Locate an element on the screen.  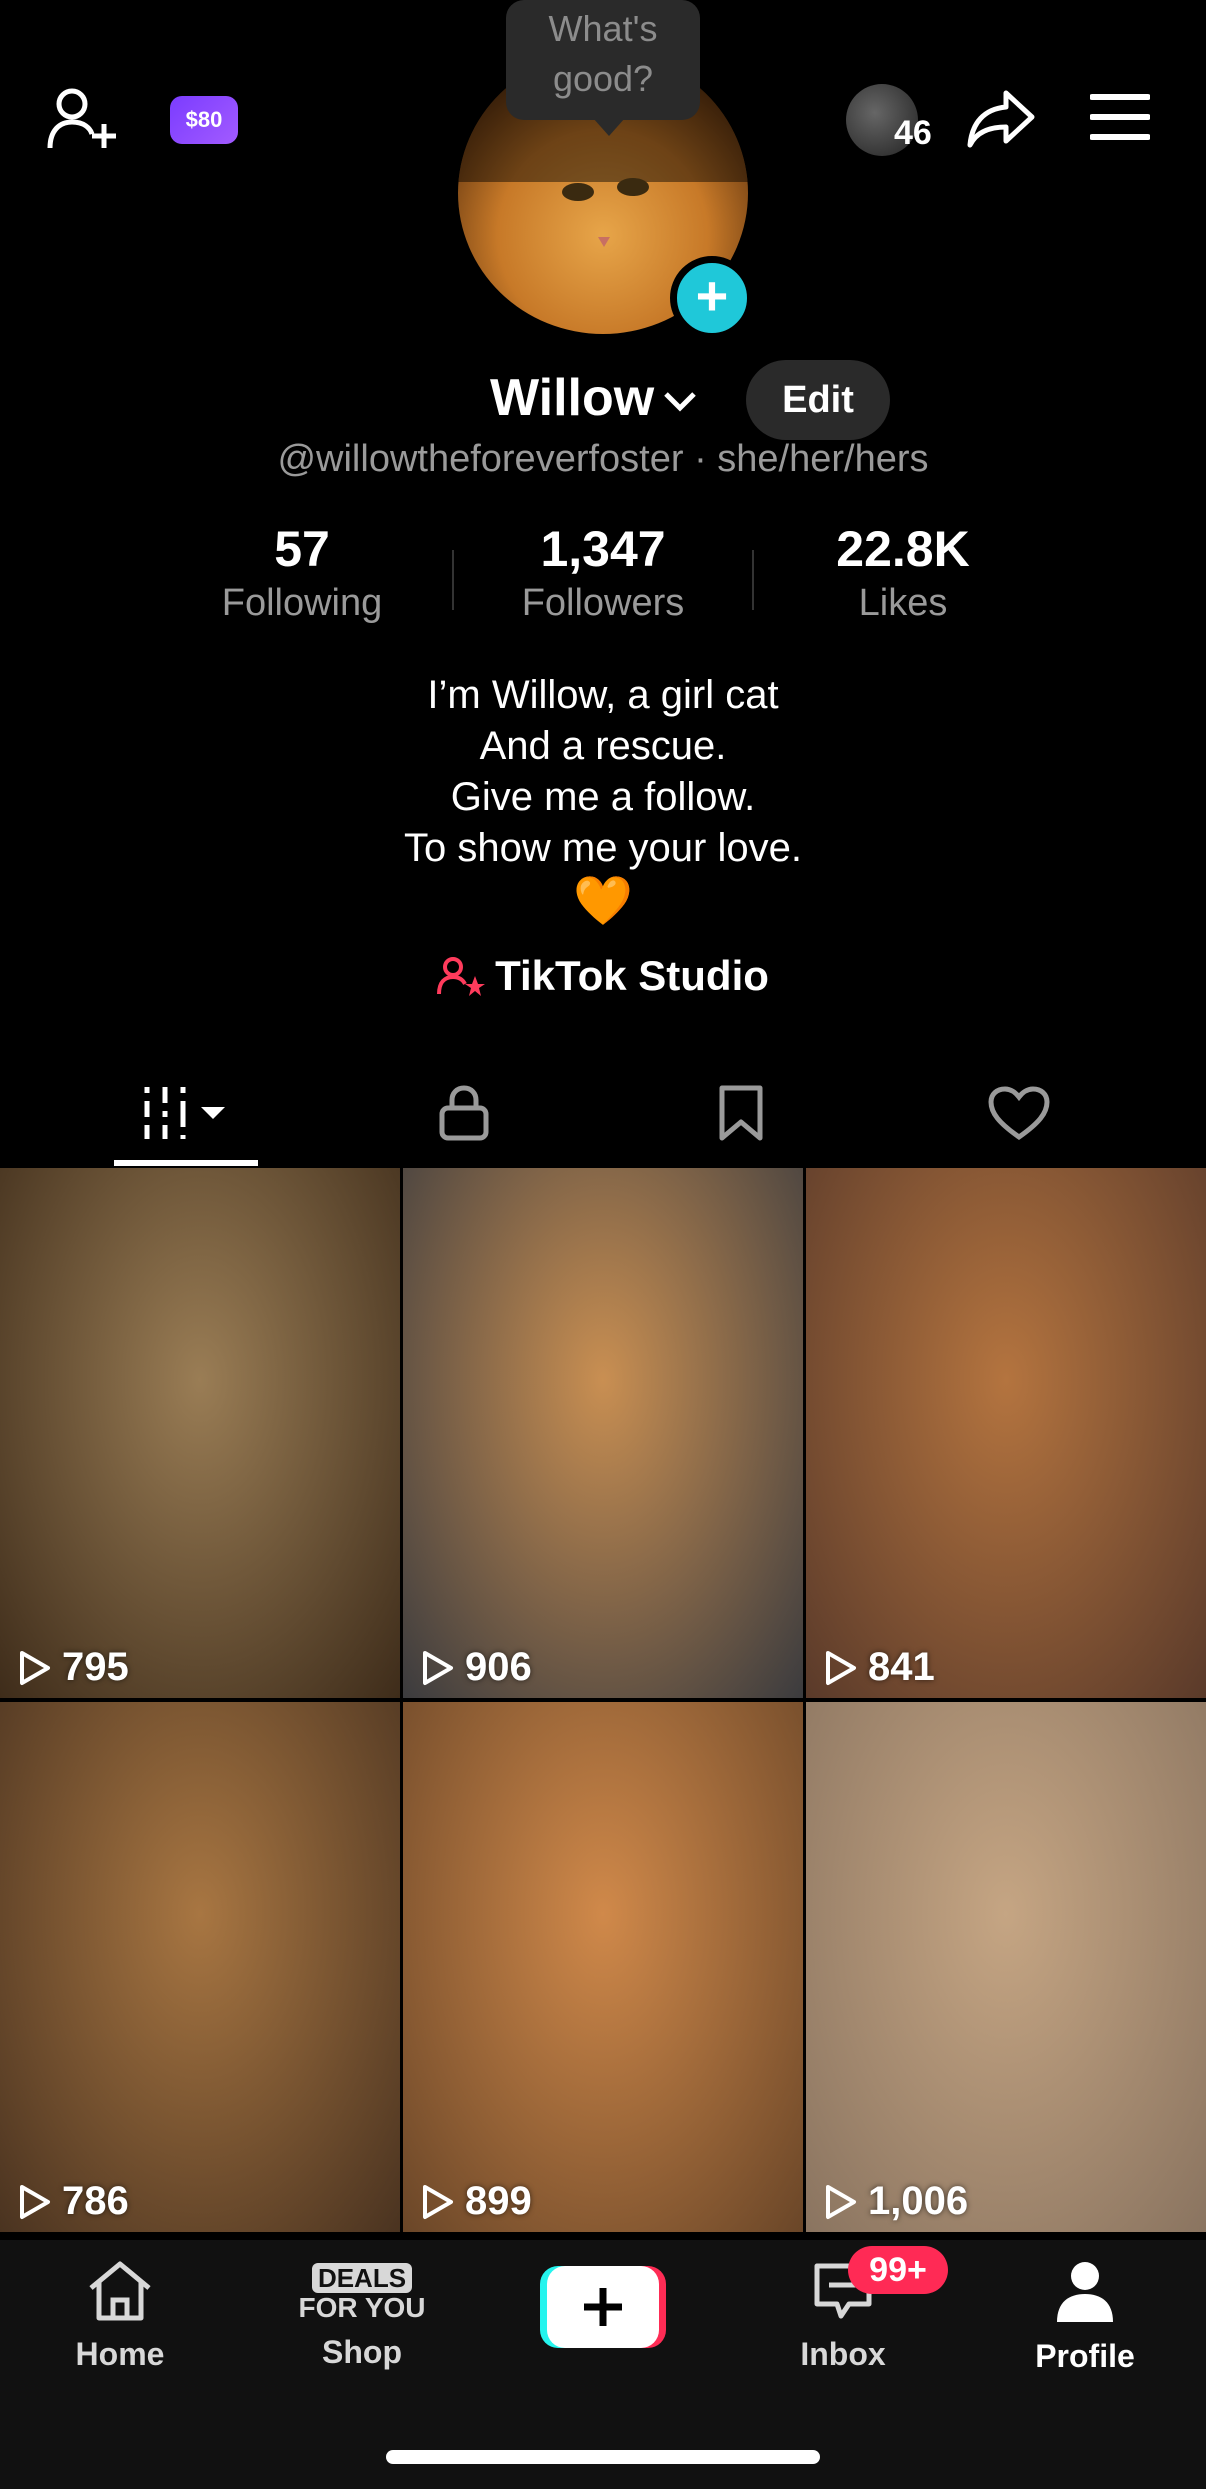
bookmark-icon is located at coordinates (740, 1113).